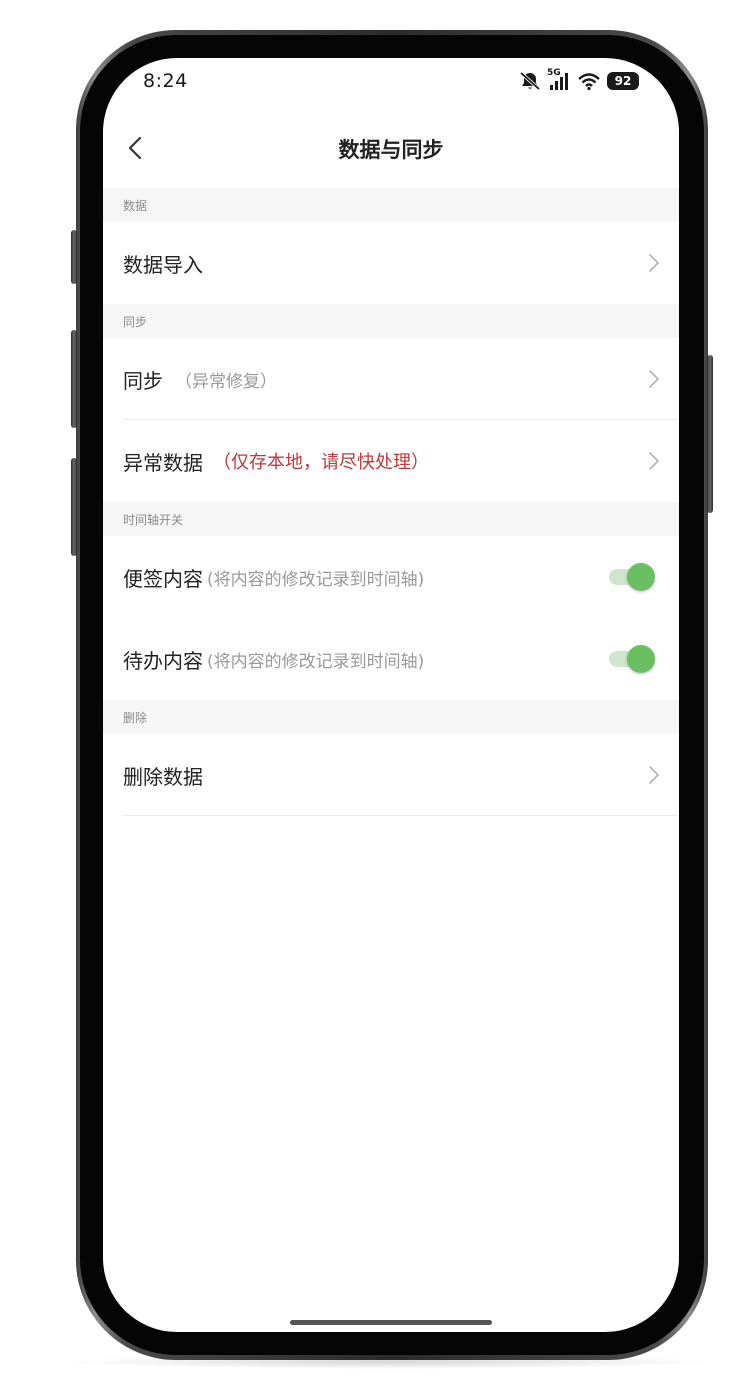  I want to click on section-header-label: 时间轴开关, so click(153, 519).